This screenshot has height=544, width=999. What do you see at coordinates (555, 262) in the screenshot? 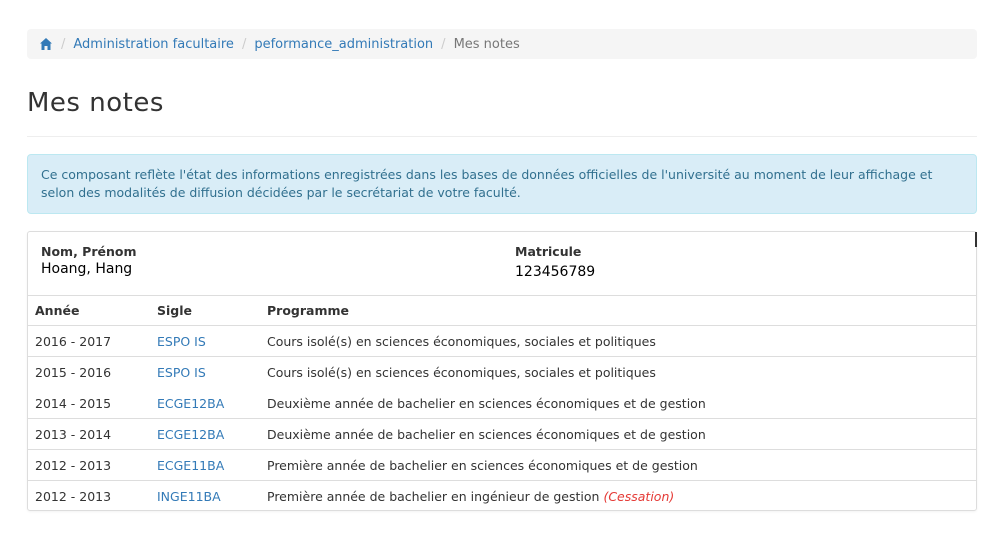
I see `student-matricule-block: Matricule 123456789` at bounding box center [555, 262].